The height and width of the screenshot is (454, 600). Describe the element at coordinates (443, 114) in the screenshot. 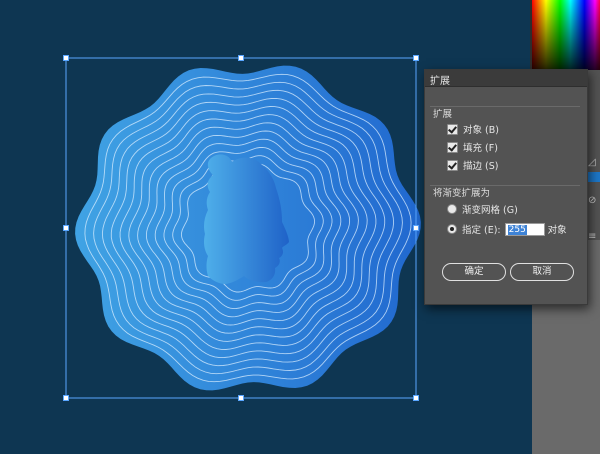

I see `expand-group-title: 扩展` at that location.